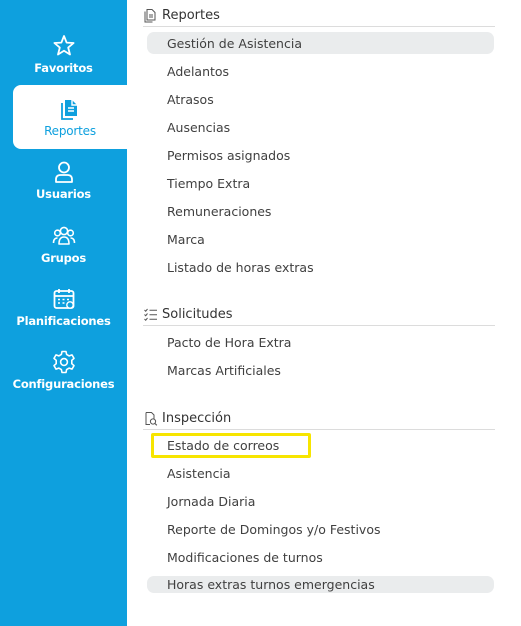  I want to click on sidebar-item-label: Grupos, so click(63, 258).